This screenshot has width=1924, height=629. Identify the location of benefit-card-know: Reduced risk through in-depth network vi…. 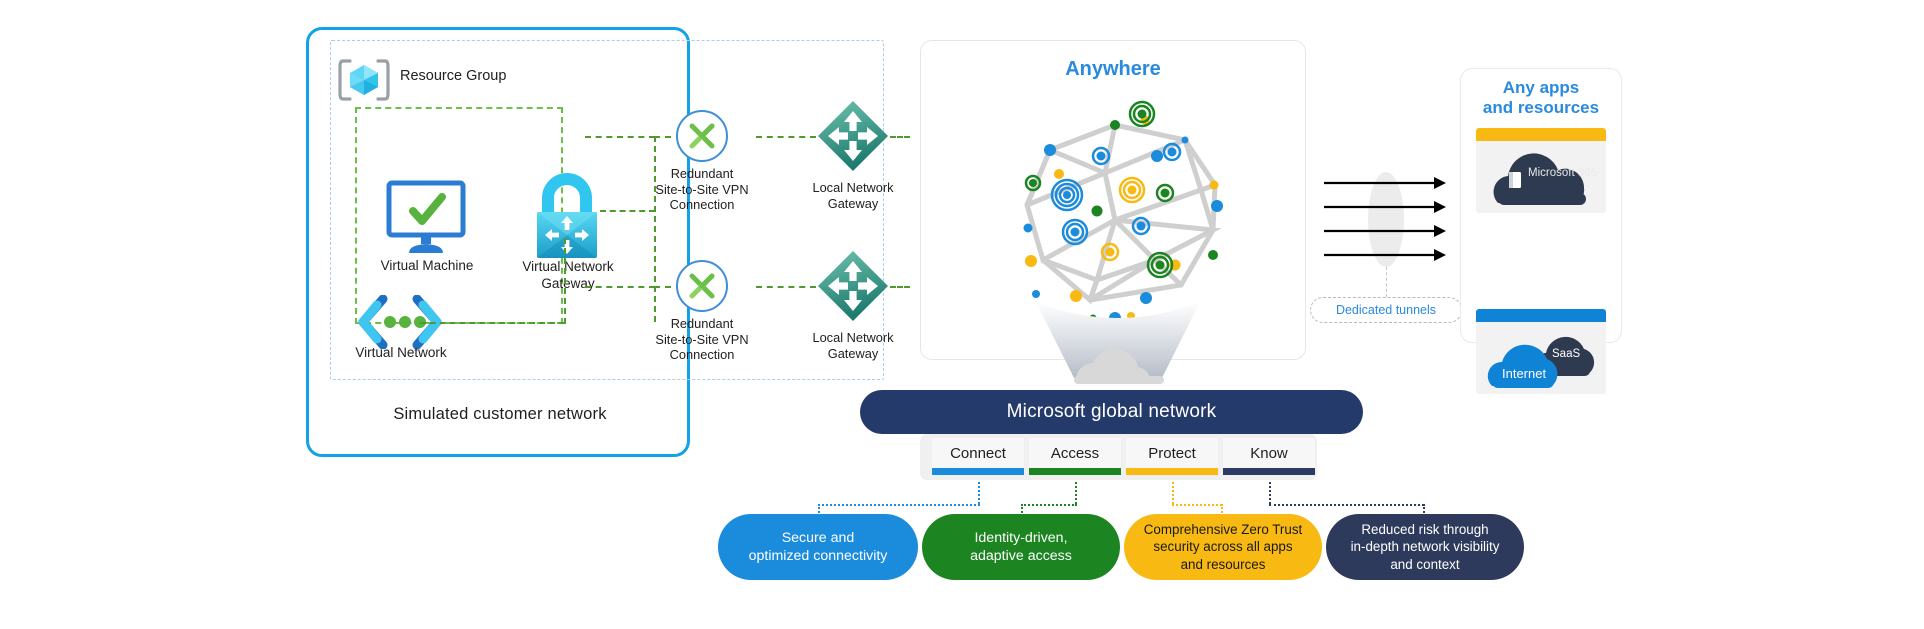
(1425, 547).